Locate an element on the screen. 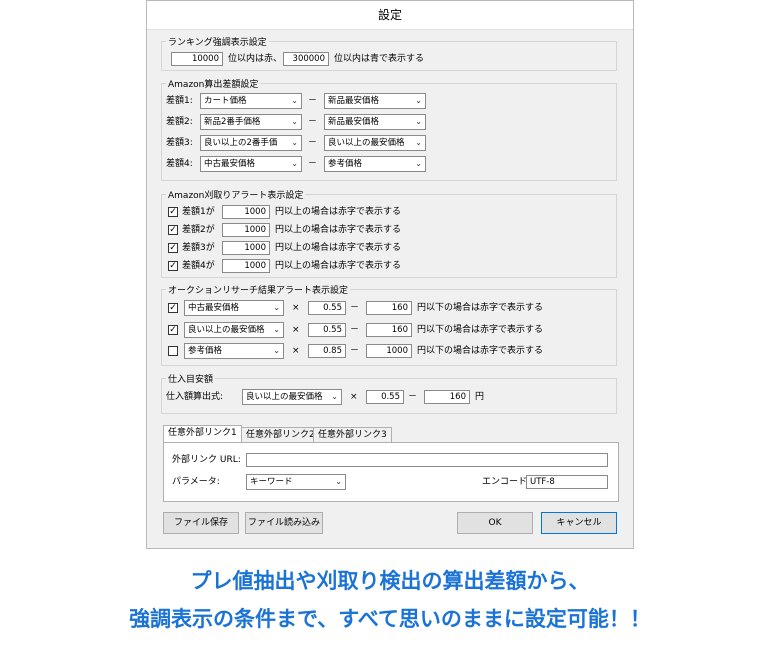 The height and width of the screenshot is (671, 780). ranking-blue-input: 300000 is located at coordinates (306, 59).